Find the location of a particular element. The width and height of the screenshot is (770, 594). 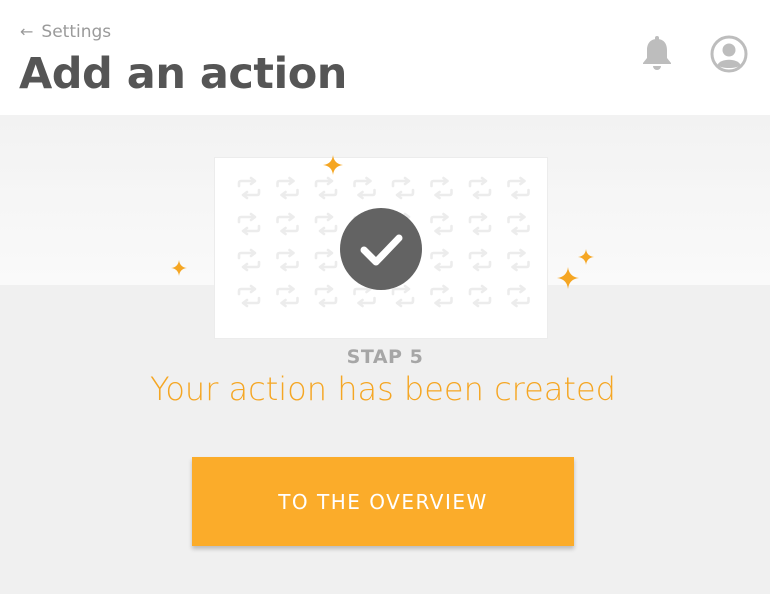

bell-icon is located at coordinates (657, 54).